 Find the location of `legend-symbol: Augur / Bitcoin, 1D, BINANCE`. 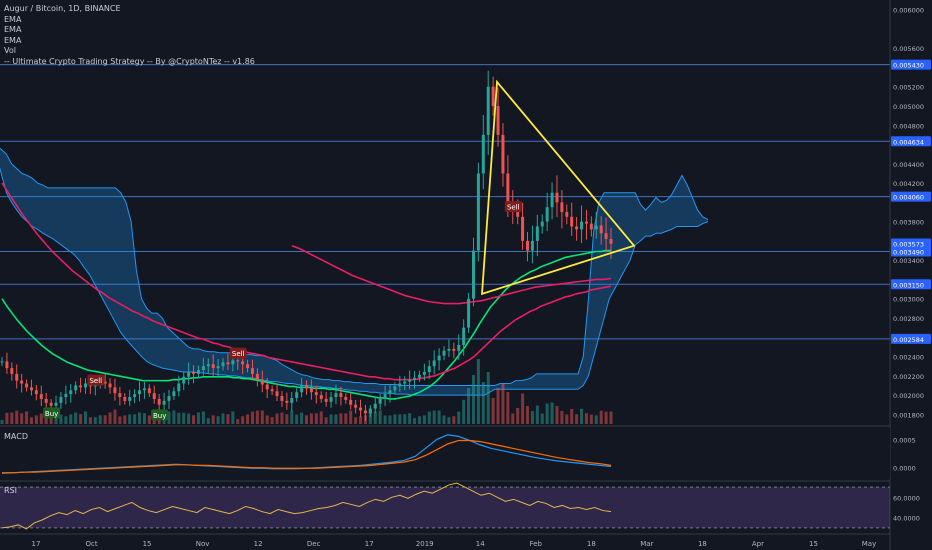

legend-symbol: Augur / Bitcoin, 1D, BINANCE is located at coordinates (129, 9).